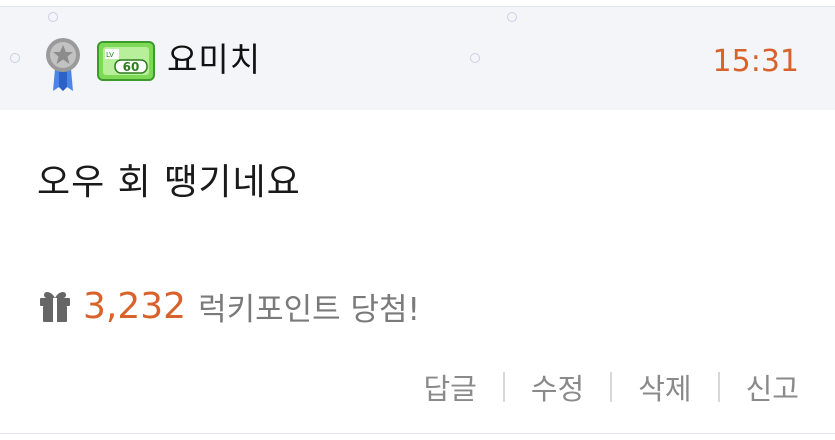 This screenshot has height=440, width=835. Describe the element at coordinates (214, 60) in the screenshot. I see `nickname: 요미치` at that location.